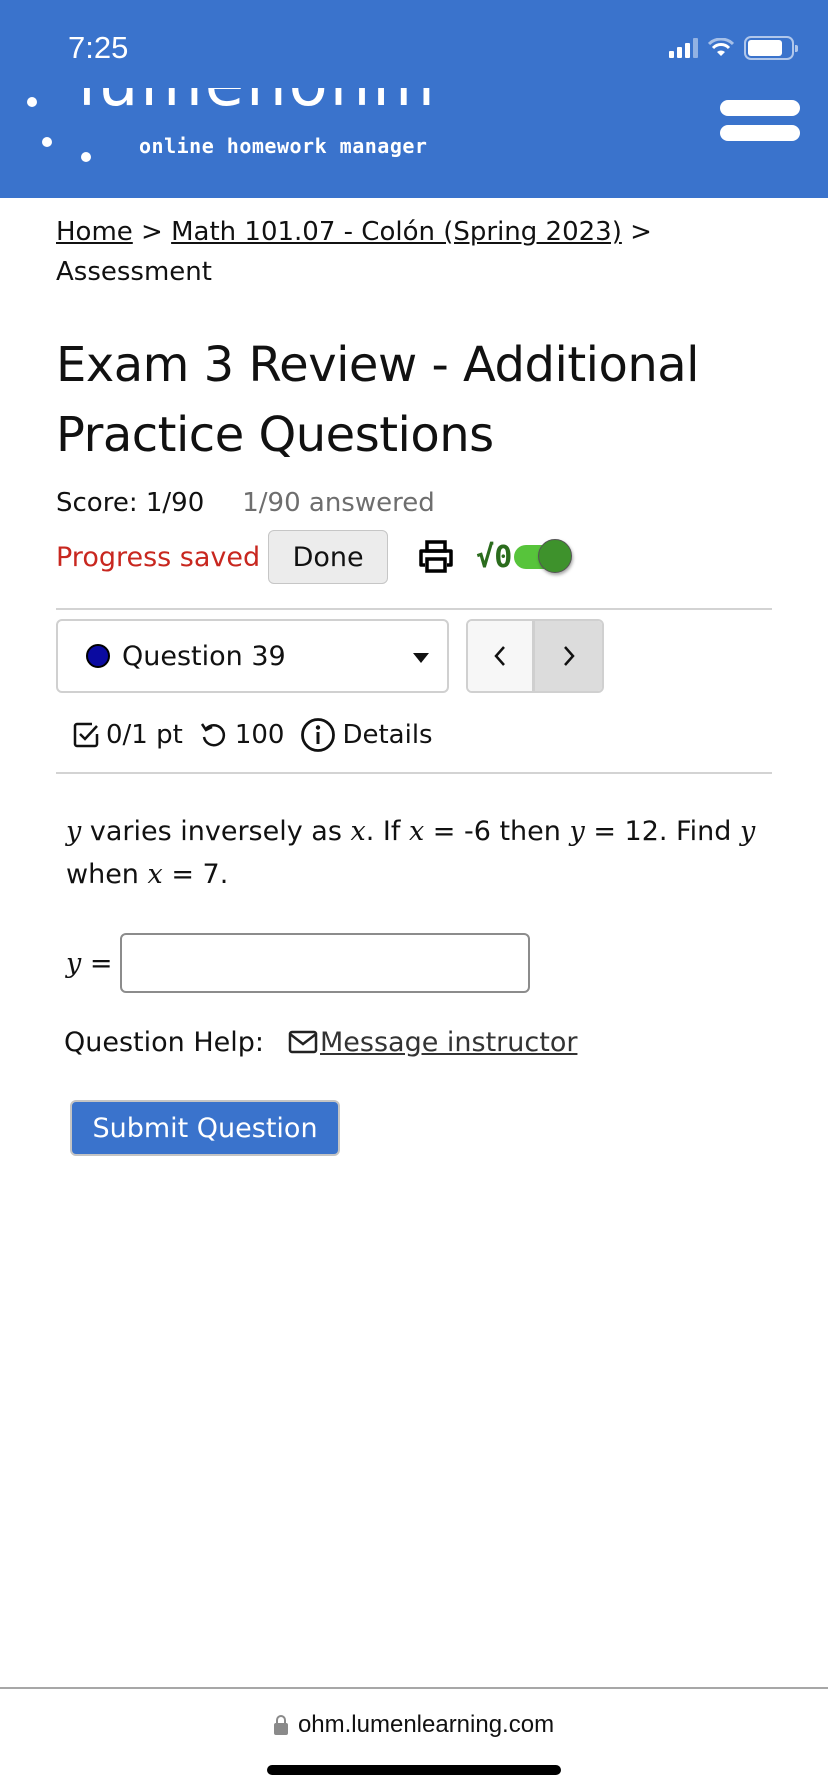 Image resolution: width=828 pixels, height=1792 pixels. I want to click on message-instructor-link: Message instructor, so click(432, 1042).